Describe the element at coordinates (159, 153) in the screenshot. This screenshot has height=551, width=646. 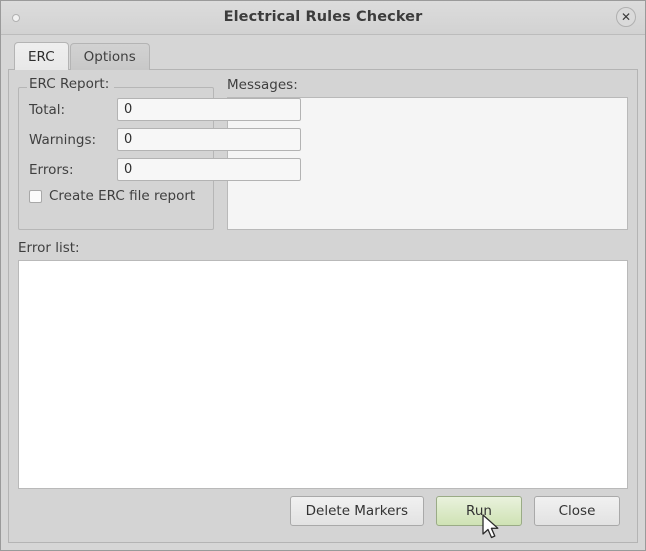
I see `erc-report-groupbox: ERC Report: Total: Warnings: Errors:` at that location.